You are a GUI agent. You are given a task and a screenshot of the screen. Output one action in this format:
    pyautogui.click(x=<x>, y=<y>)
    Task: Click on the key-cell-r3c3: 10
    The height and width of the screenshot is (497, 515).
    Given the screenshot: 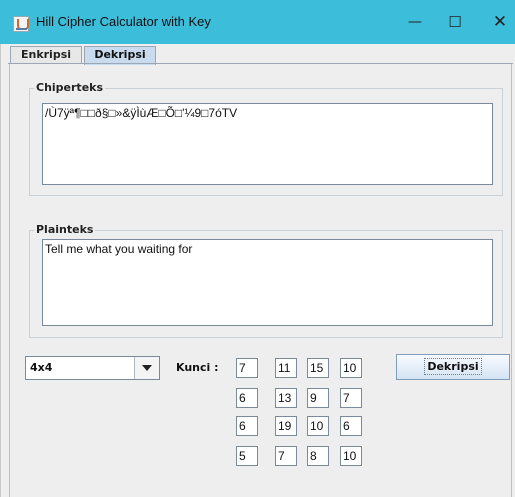 What is the action you would take?
    pyautogui.click(x=318, y=426)
    